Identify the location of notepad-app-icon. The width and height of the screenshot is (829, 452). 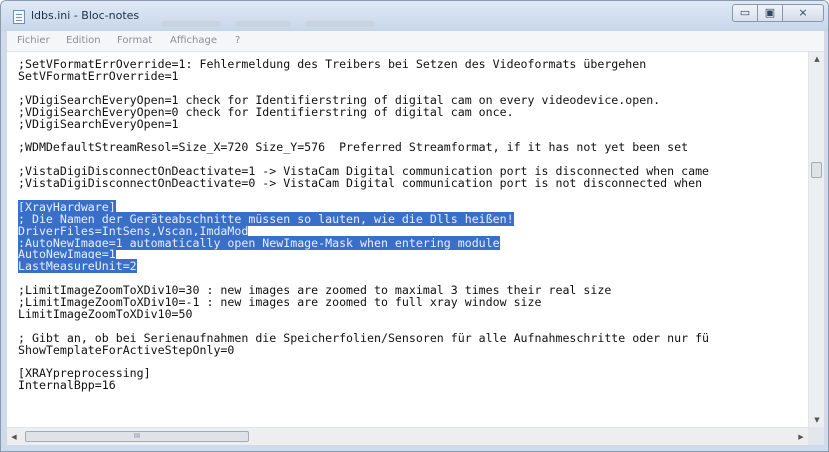
(19, 17).